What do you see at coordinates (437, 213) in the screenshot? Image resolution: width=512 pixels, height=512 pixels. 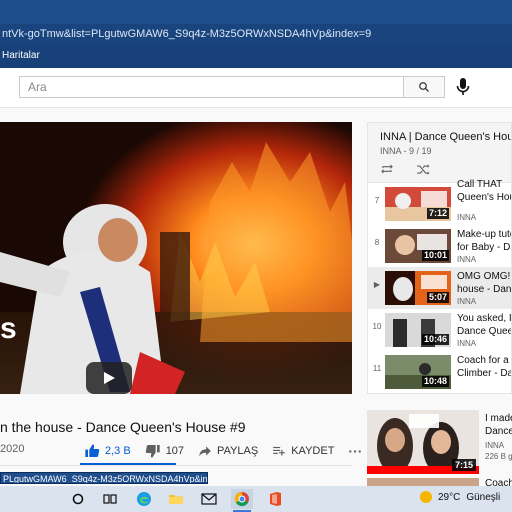 I see `playlist-item-duration: 7:12` at bounding box center [437, 213].